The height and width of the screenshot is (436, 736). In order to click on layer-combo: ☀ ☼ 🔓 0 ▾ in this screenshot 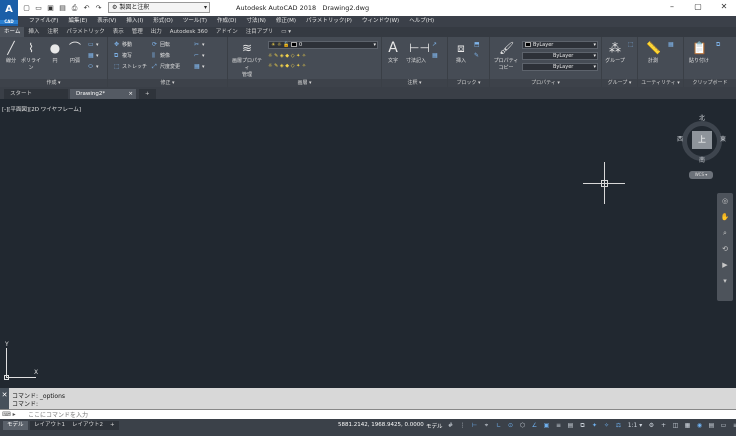, I will do `click(323, 45)`.